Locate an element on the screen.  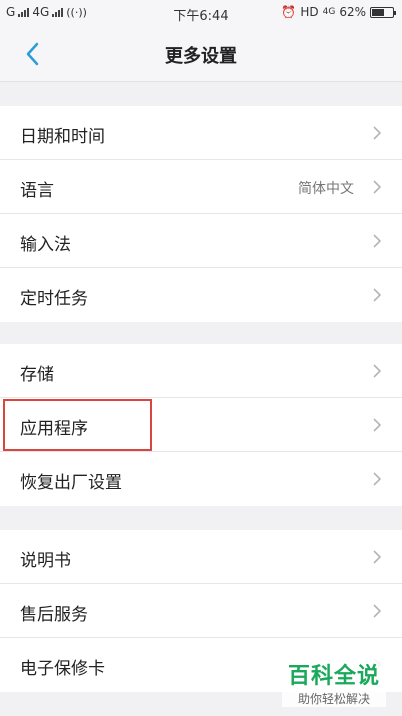
battery-icon is located at coordinates (383, 12).